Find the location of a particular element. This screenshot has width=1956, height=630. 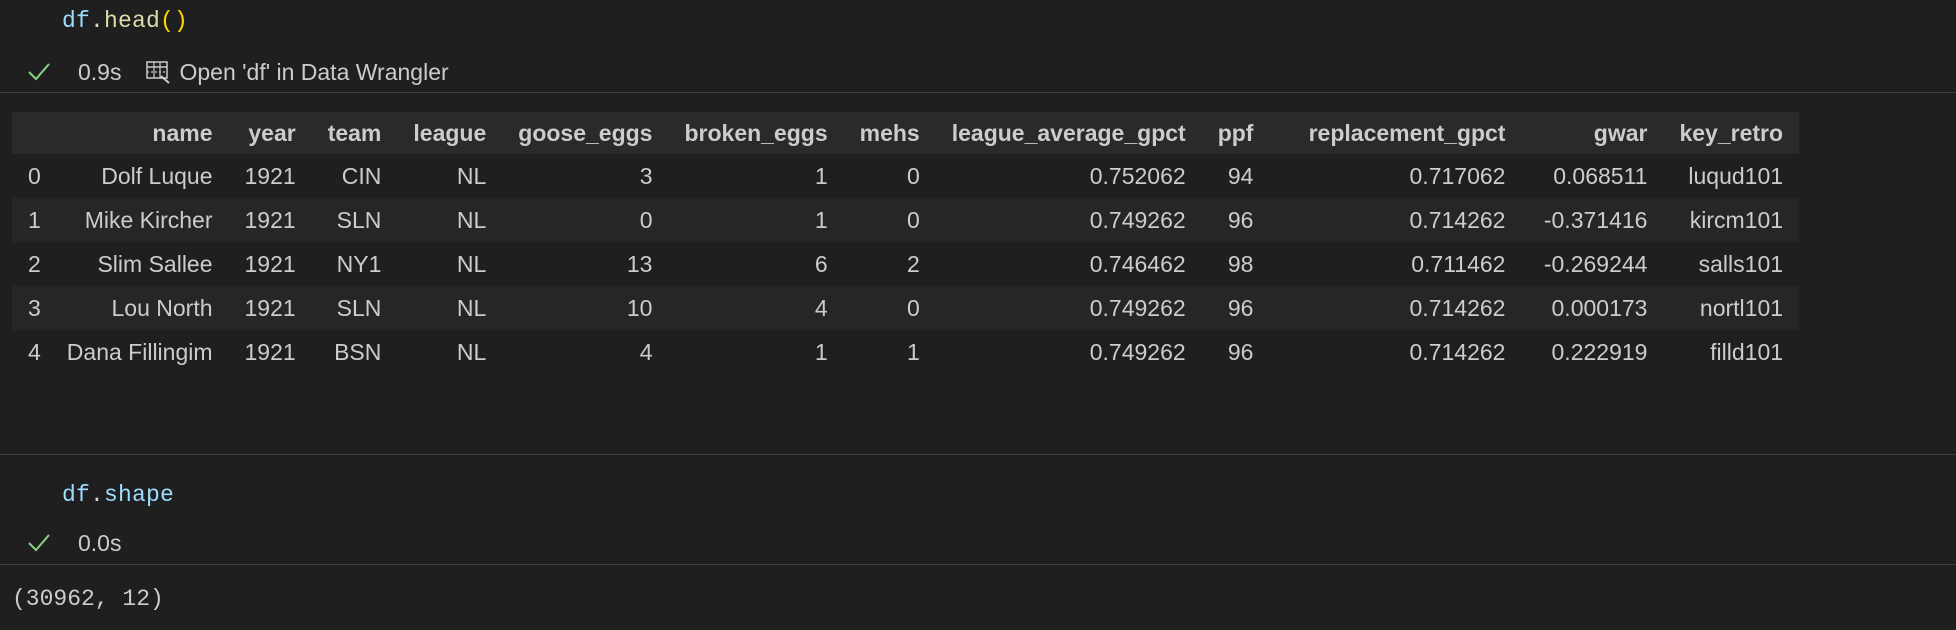

table-cell: -0.269244 is located at coordinates (1592, 264).